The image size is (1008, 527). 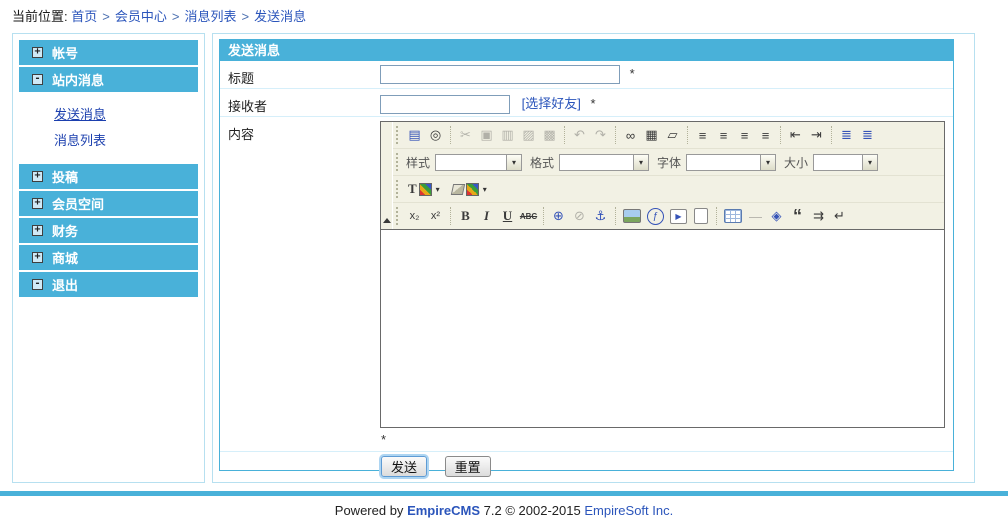 What do you see at coordinates (586, 466) in the screenshot?
I see `buttons-row: 发送 重置` at bounding box center [586, 466].